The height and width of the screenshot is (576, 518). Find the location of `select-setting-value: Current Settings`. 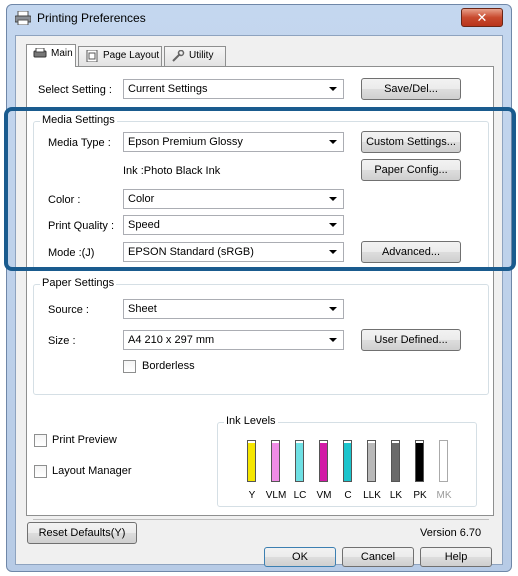

select-setting-value: Current Settings is located at coordinates (168, 89).